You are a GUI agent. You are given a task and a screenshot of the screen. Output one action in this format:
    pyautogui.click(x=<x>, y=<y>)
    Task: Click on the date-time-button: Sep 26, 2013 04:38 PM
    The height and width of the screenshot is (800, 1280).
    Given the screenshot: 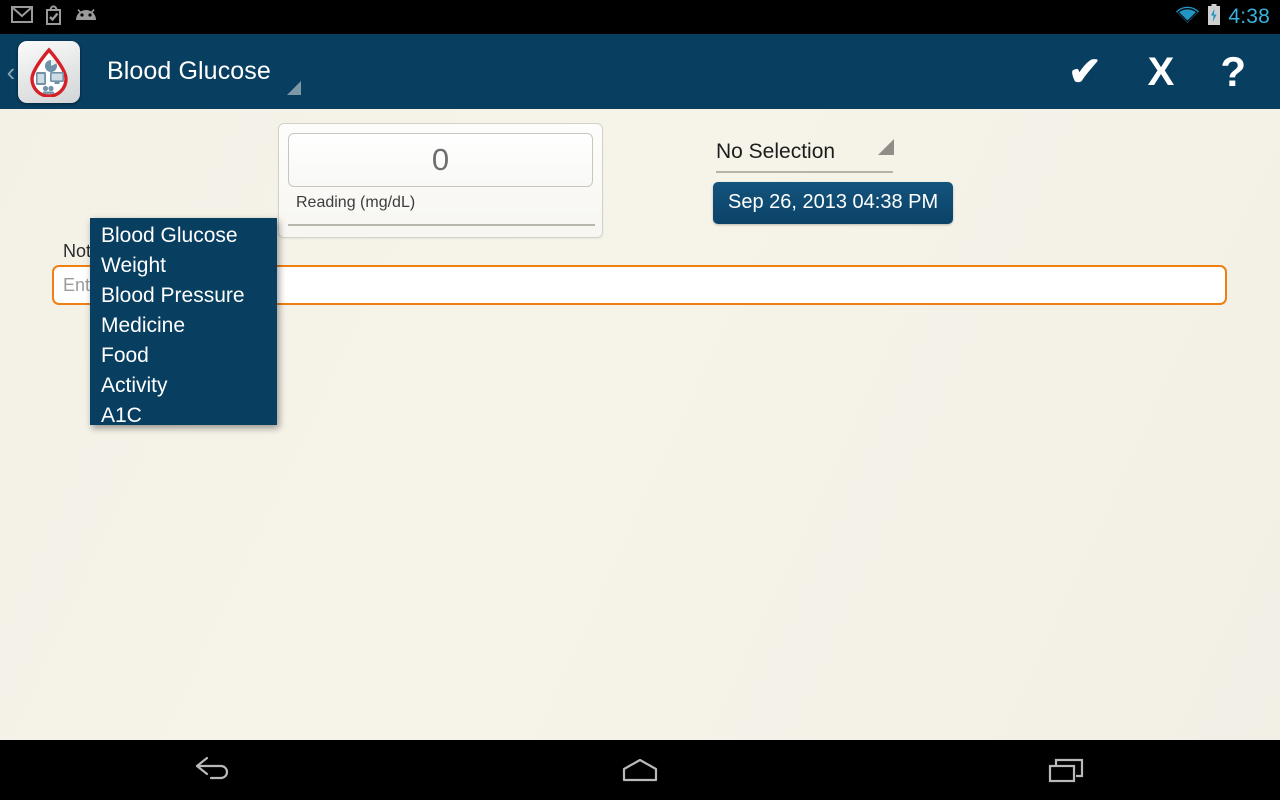 What is the action you would take?
    pyautogui.click(x=833, y=203)
    